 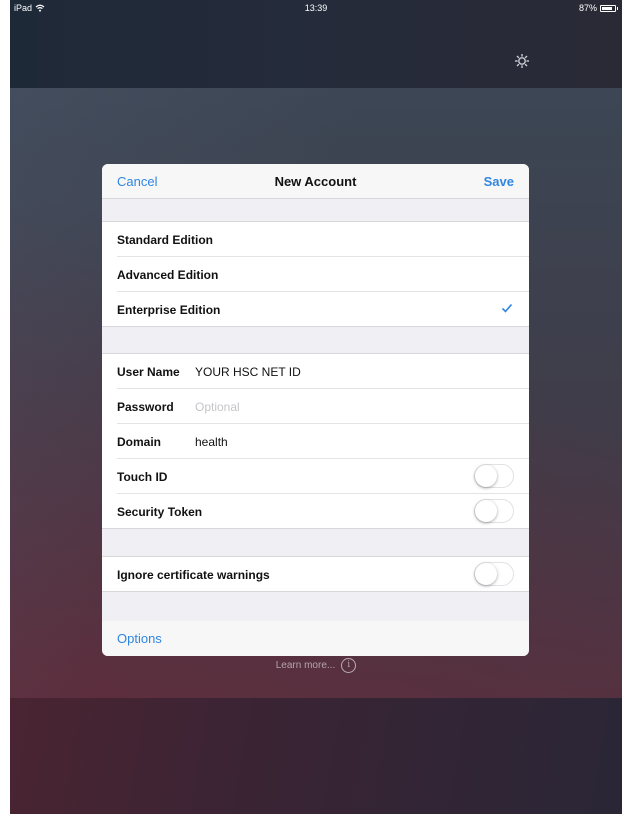 What do you see at coordinates (316, 756) in the screenshot?
I see `bottom-background` at bounding box center [316, 756].